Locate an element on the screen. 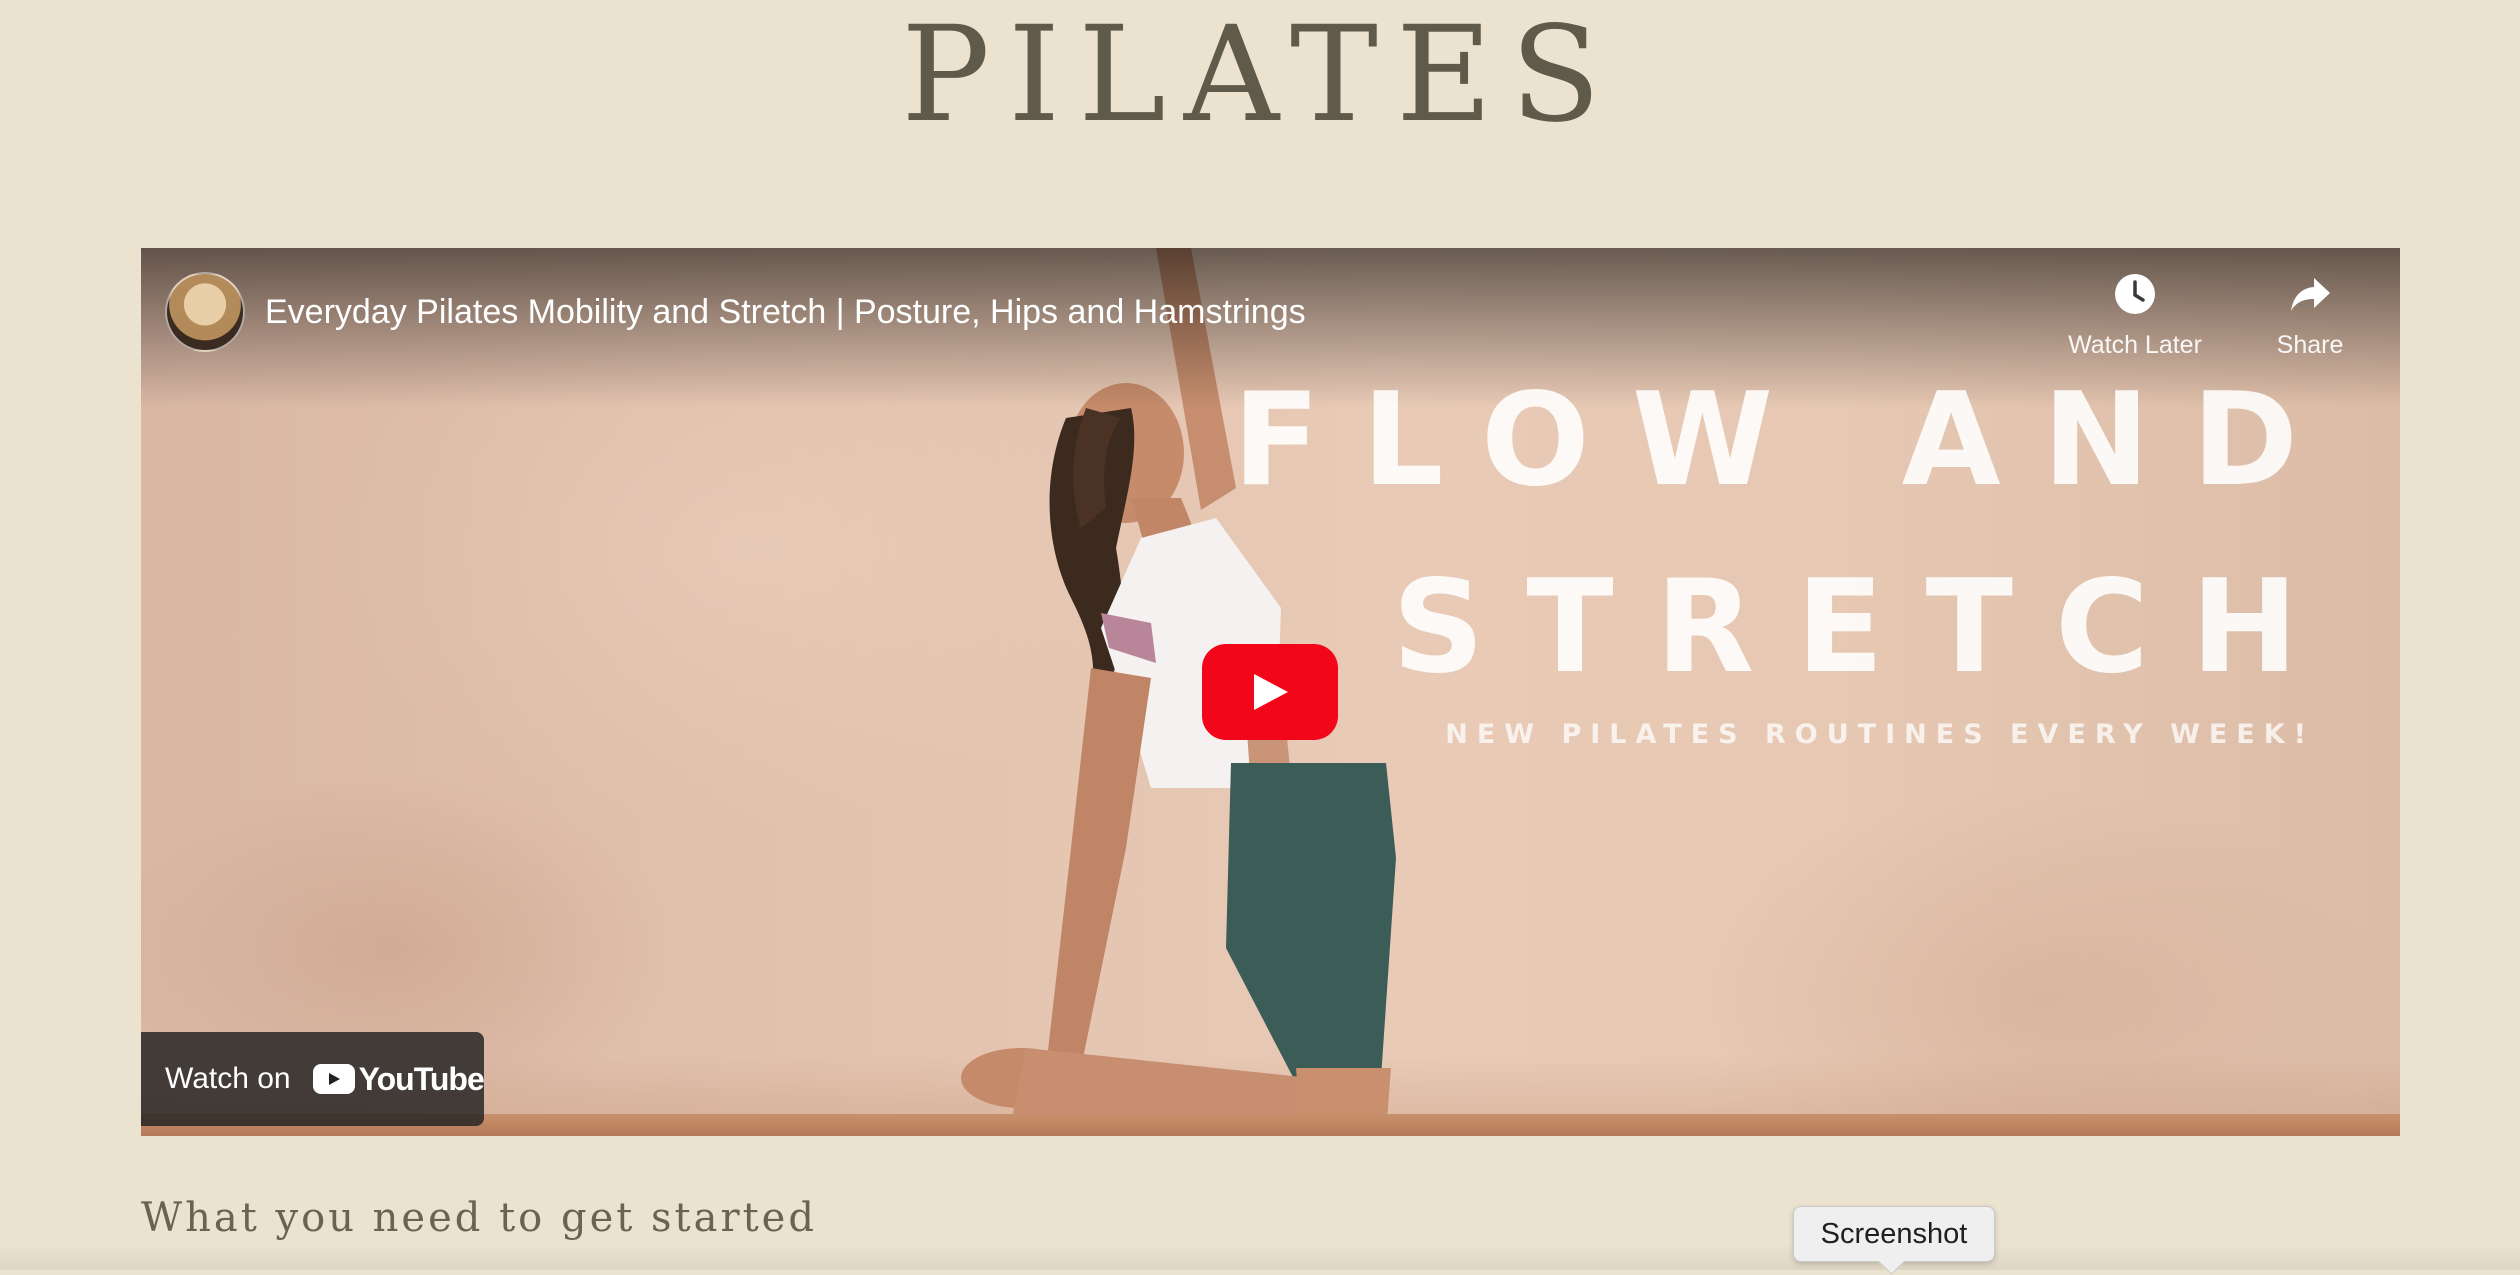  section-heading: What you need to get started is located at coordinates (479, 1218).